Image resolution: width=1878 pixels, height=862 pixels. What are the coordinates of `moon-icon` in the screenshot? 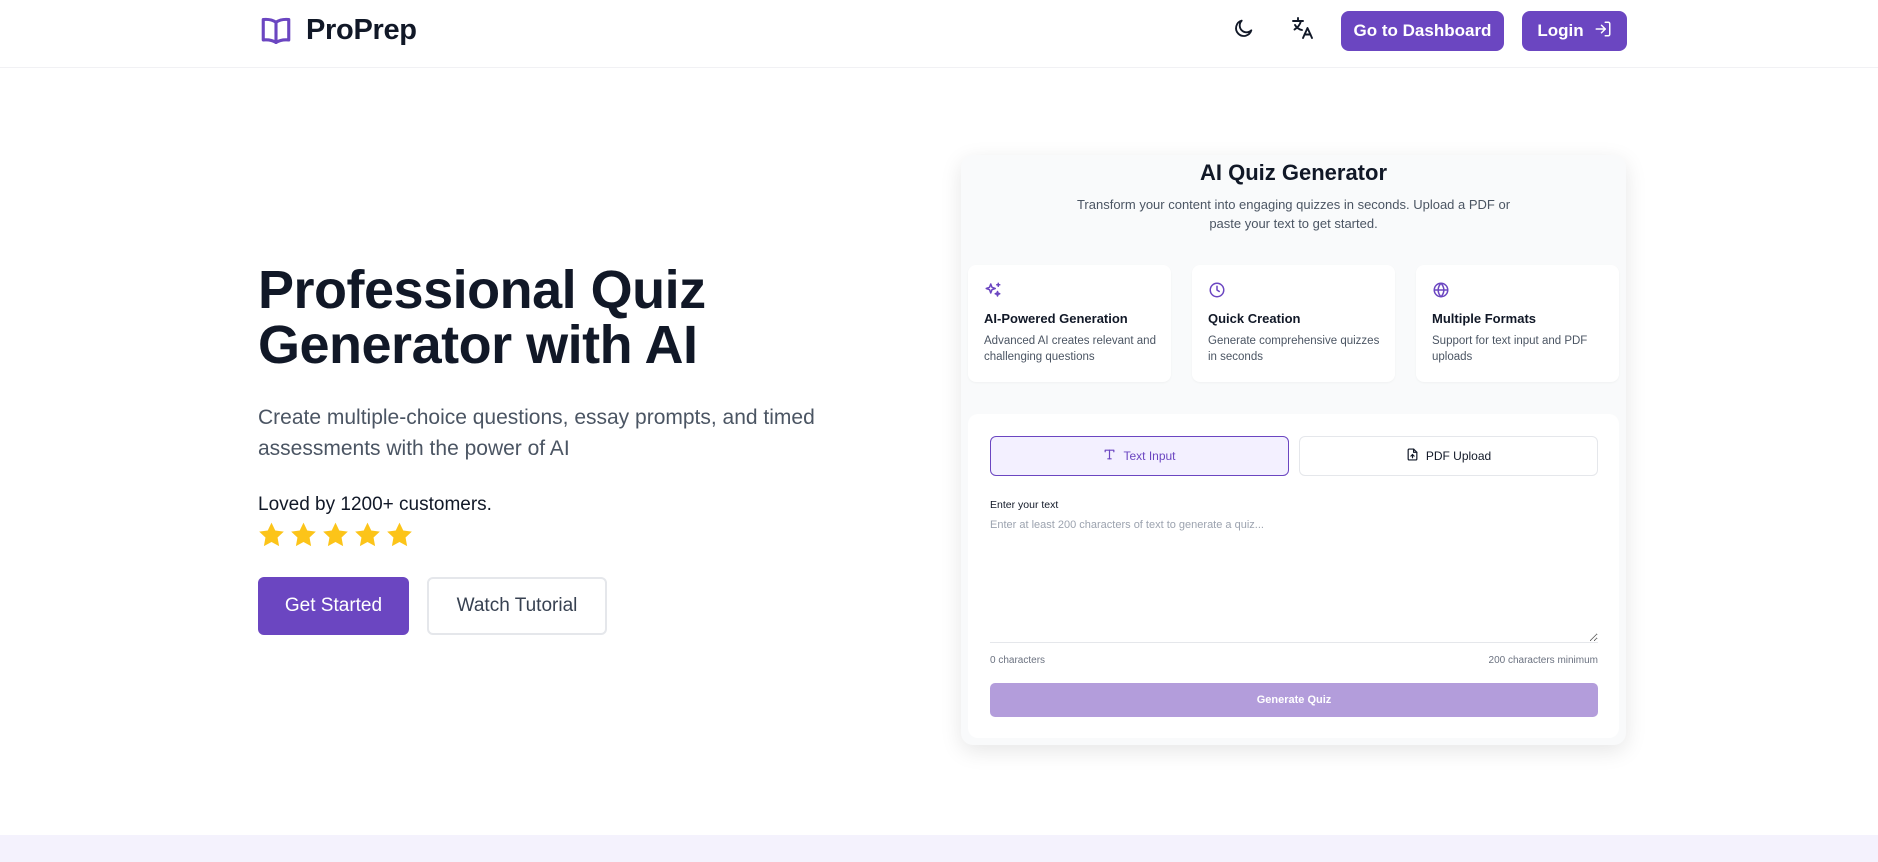 It's located at (1244, 30).